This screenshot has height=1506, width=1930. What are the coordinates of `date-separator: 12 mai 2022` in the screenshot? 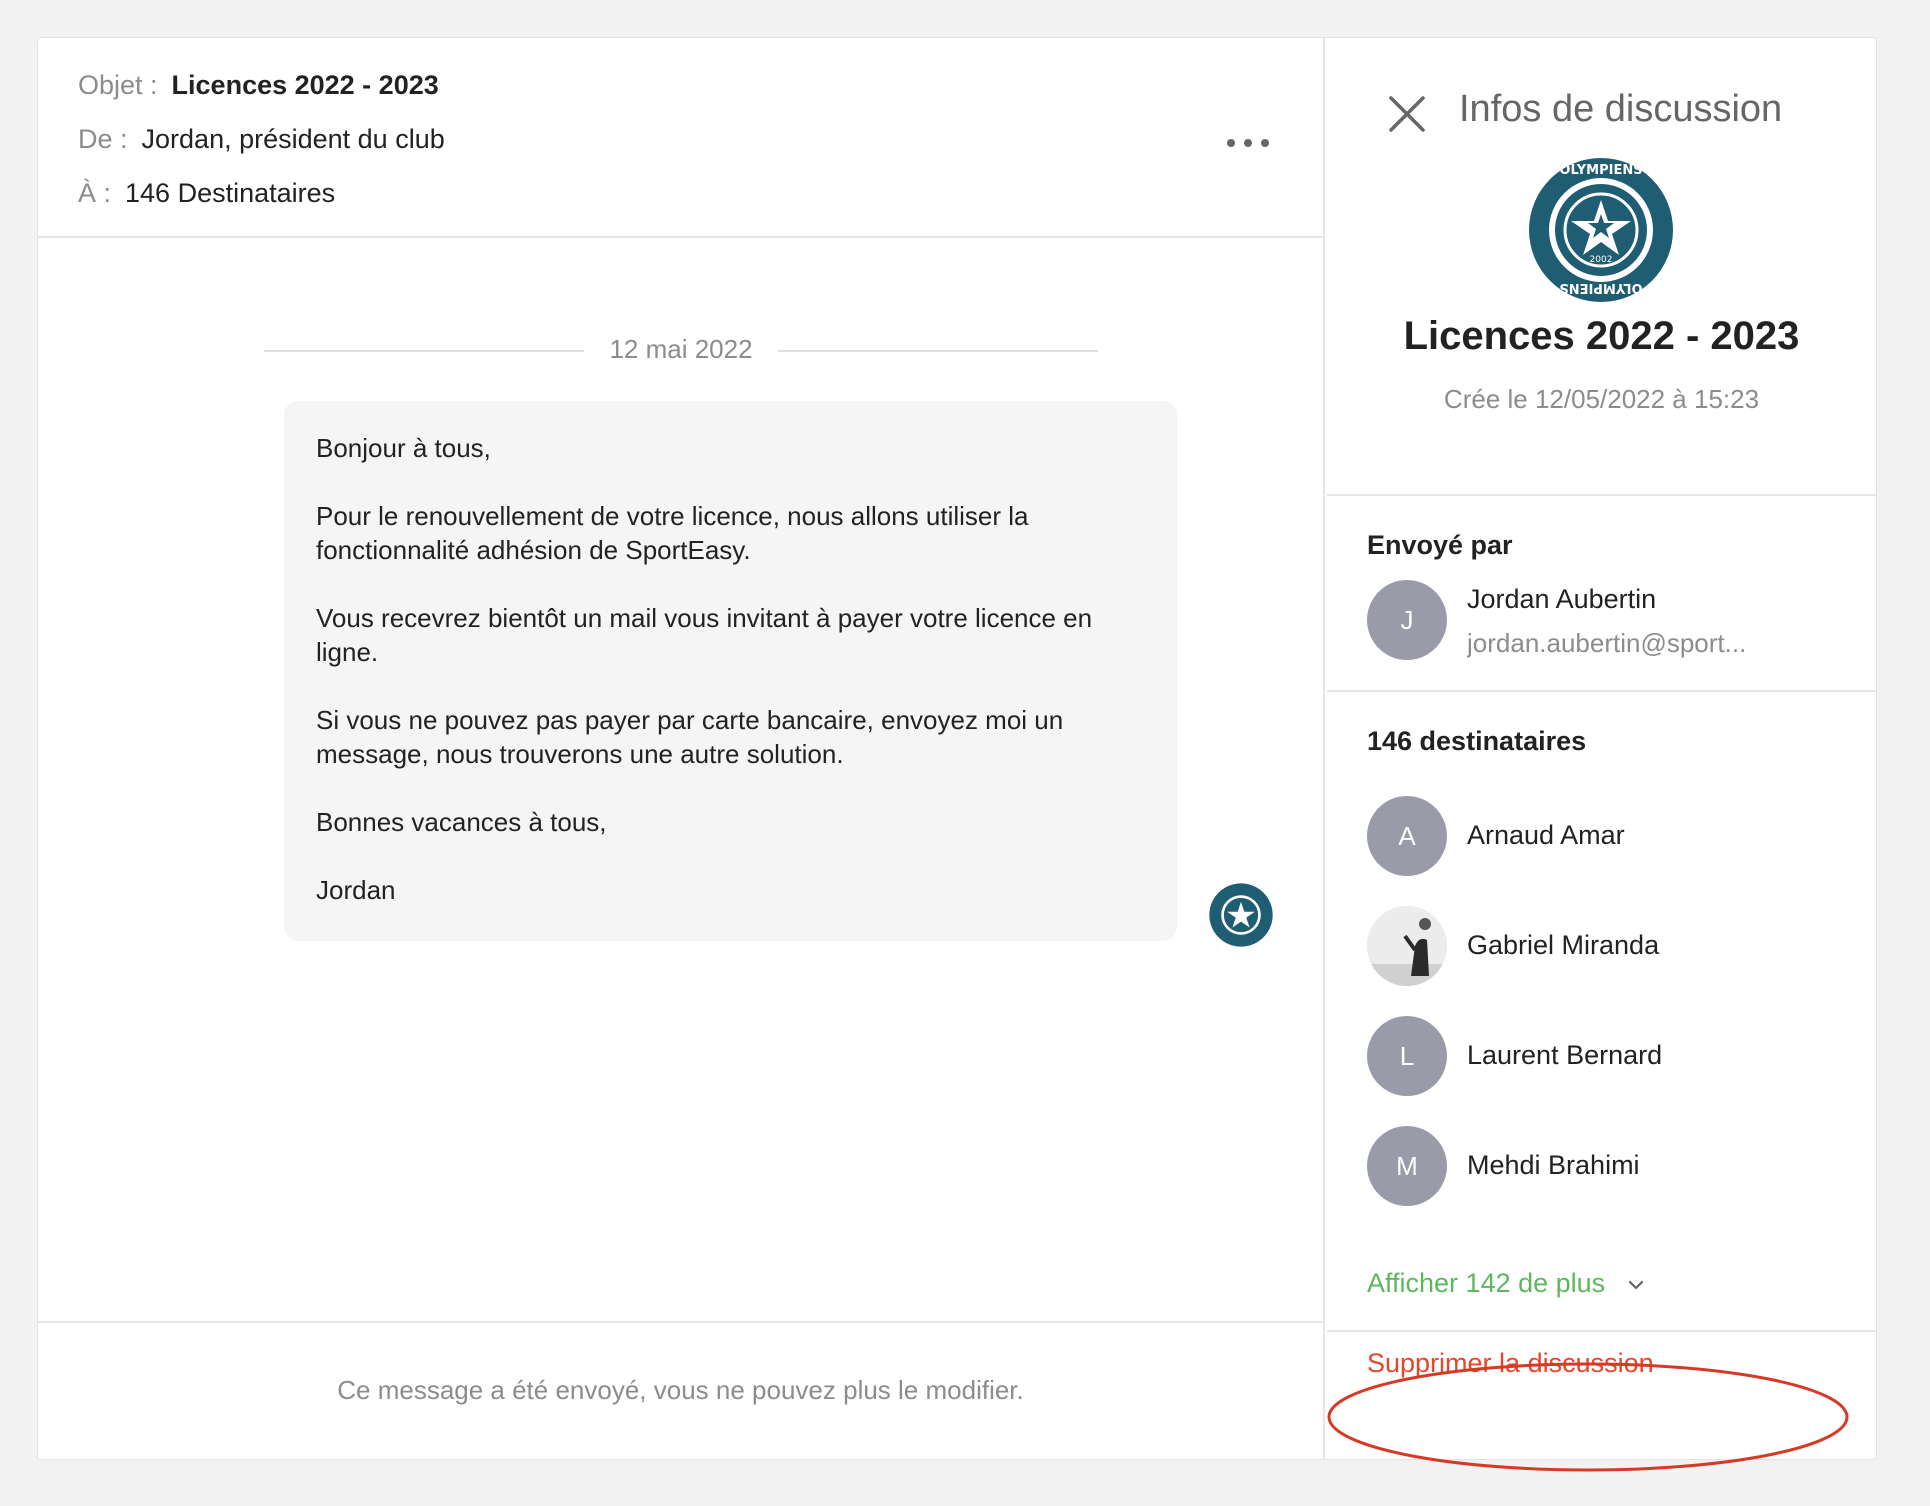 It's located at (681, 350).